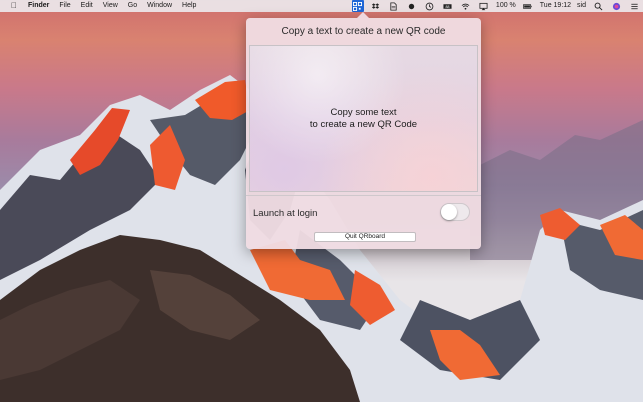 The width and height of the screenshot is (643, 402). I want to click on divider, so click(363, 195).